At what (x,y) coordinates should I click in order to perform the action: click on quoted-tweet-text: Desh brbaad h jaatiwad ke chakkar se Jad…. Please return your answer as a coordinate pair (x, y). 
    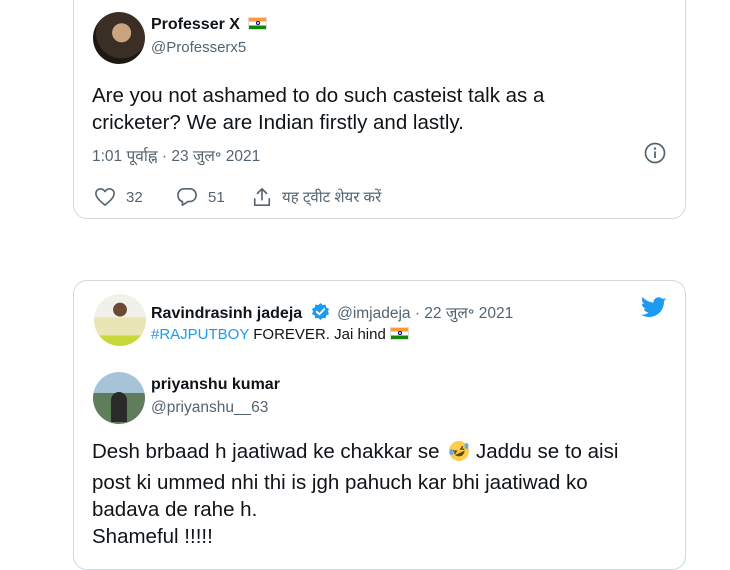
    Looking at the image, I should click on (355, 494).